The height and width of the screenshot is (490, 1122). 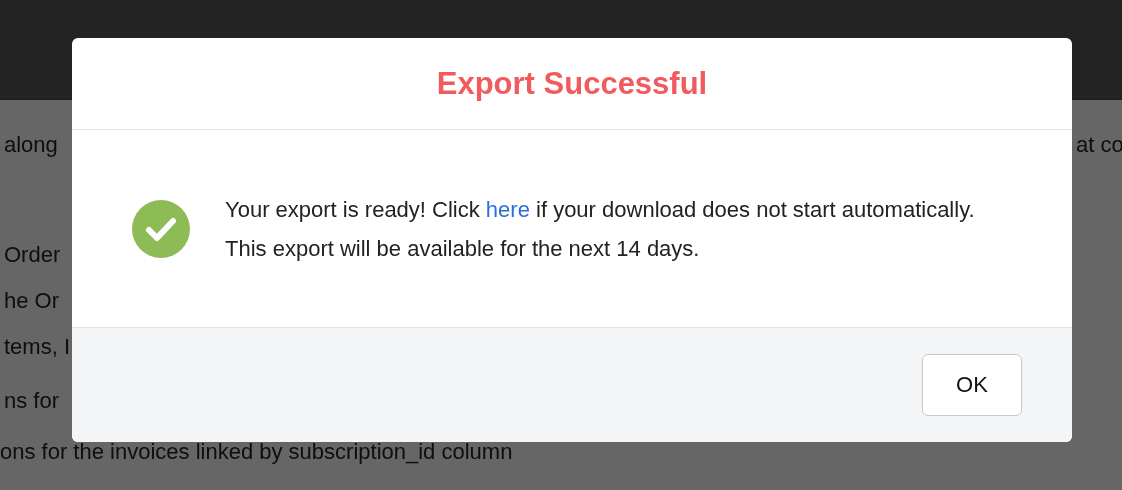 I want to click on ok-button: OK, so click(x=972, y=385).